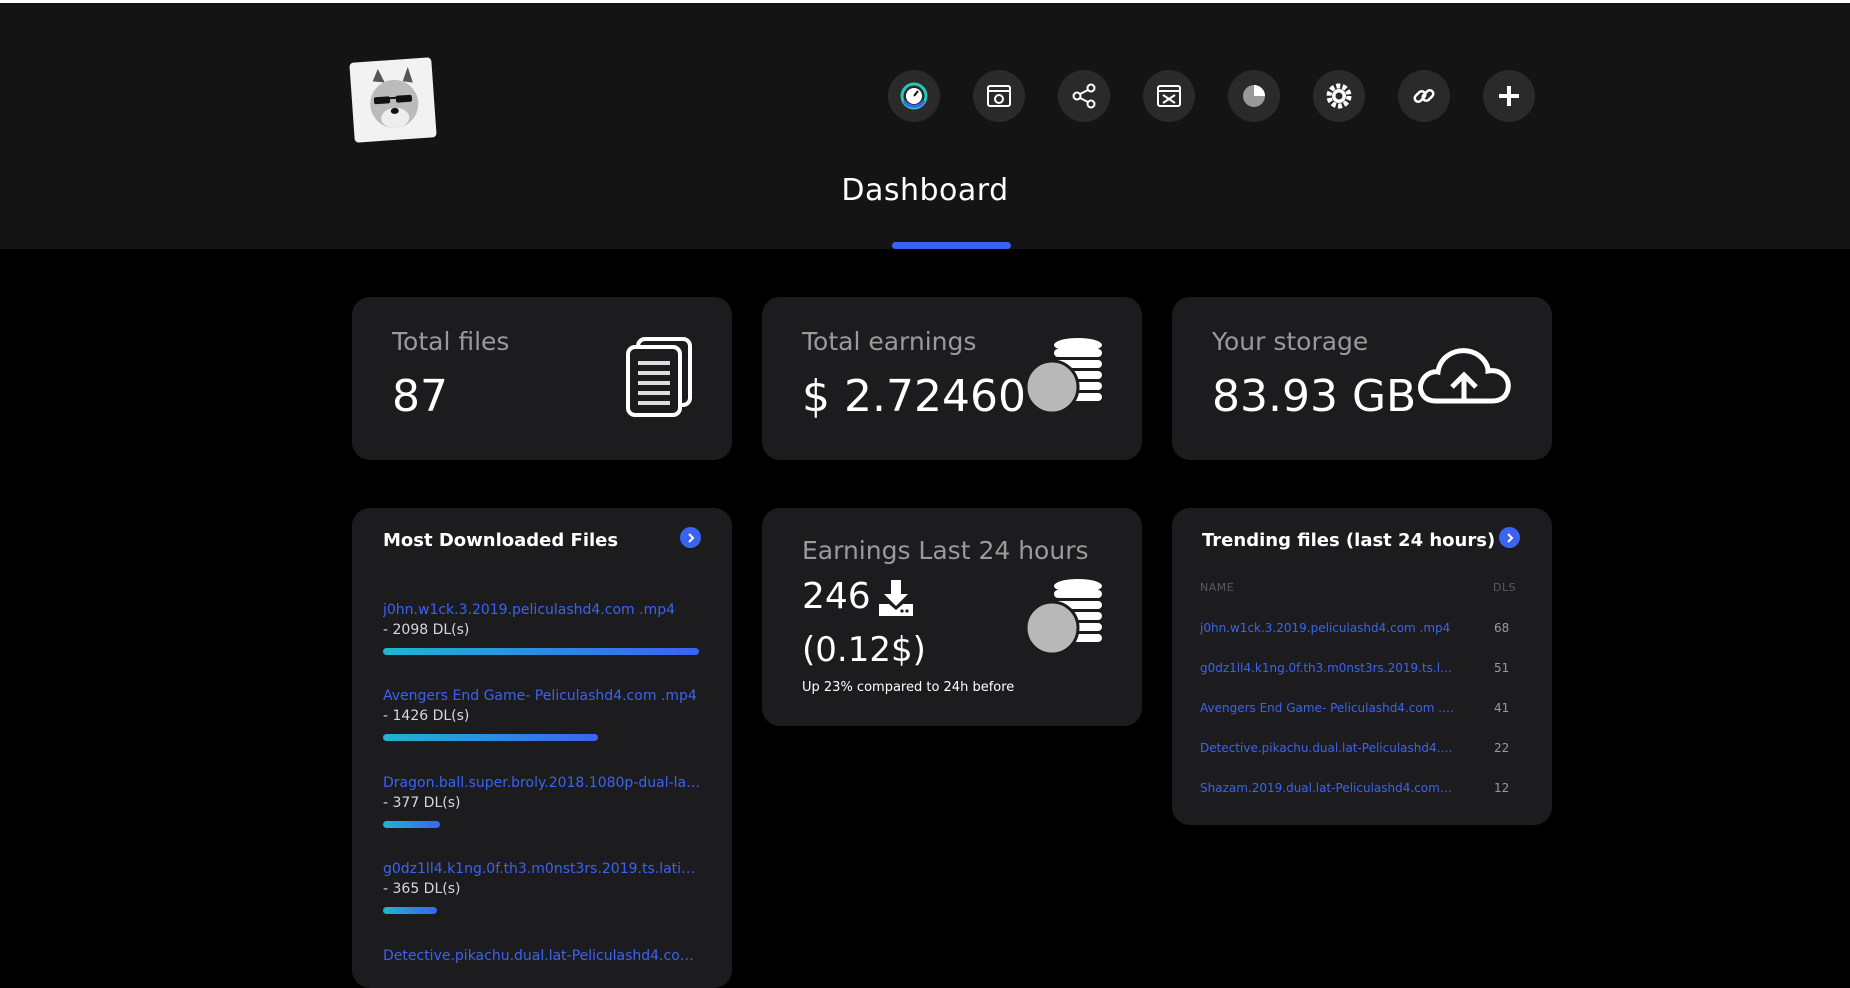  I want to click on download-count: - 377 DL(s), so click(422, 803).